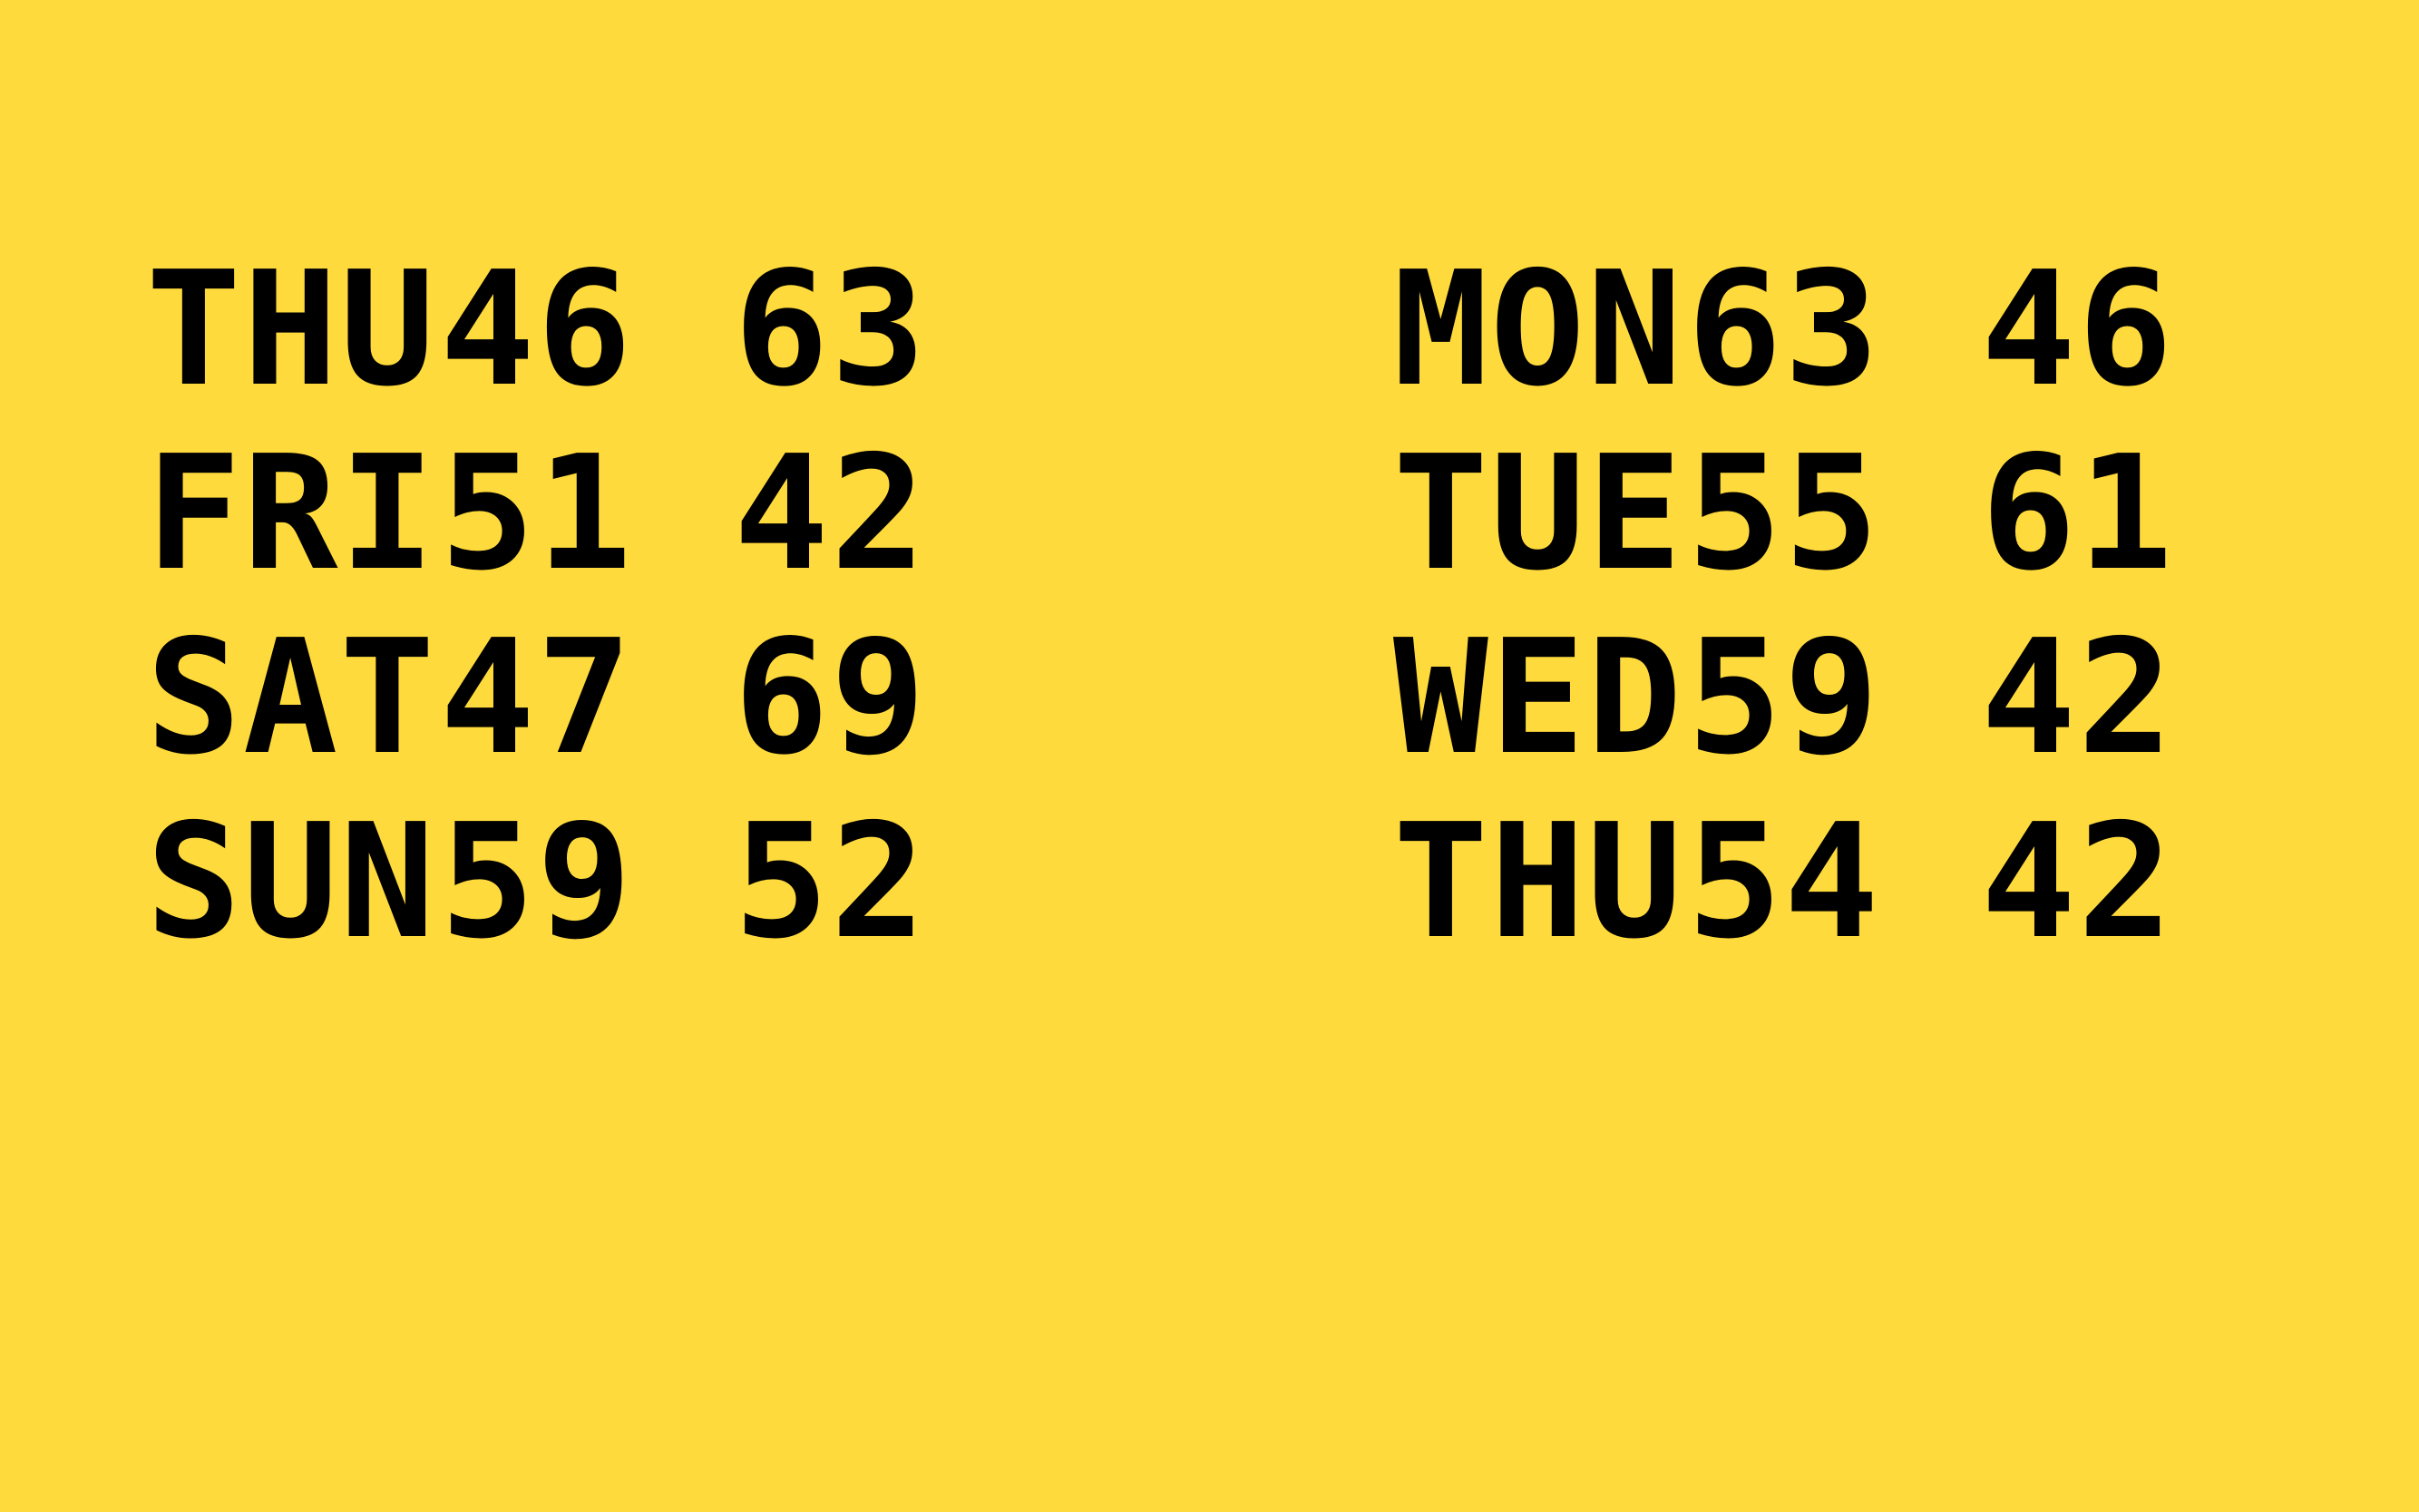  I want to click on forecast-row: THU 46 63, so click(537, 330).